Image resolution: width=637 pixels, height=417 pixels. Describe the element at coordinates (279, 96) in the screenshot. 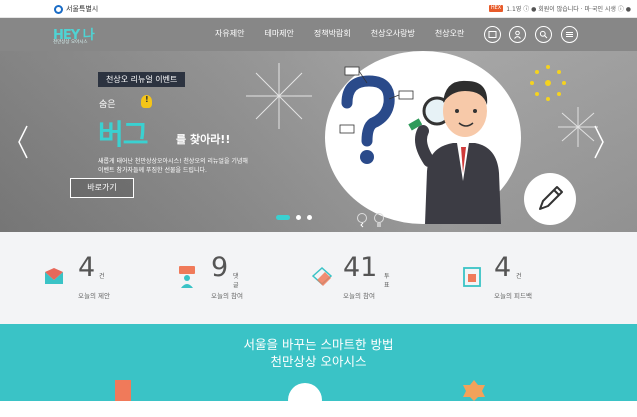

I see `fireworks-left-decoration` at that location.